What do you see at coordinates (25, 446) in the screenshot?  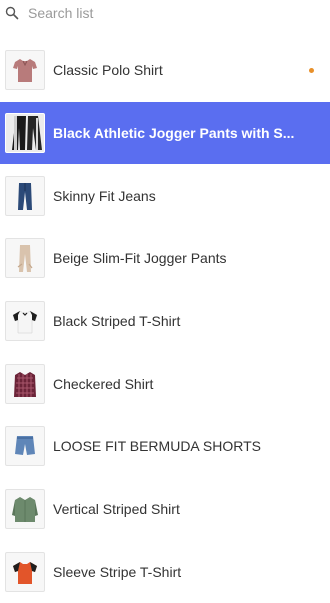 I see `denim-shorts-icon` at bounding box center [25, 446].